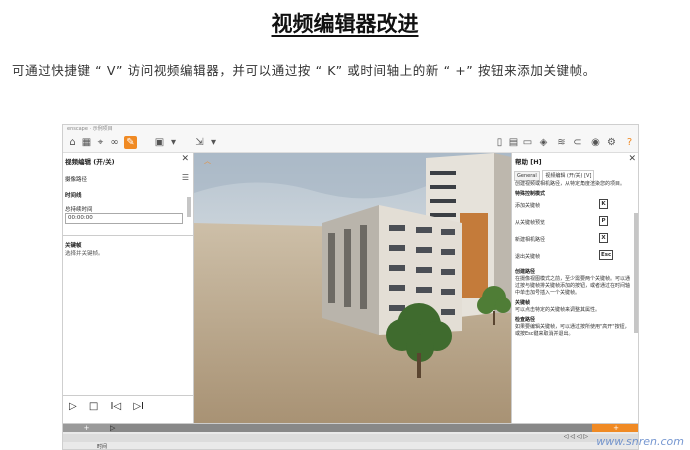 This screenshot has width=690, height=450. What do you see at coordinates (207, 161) in the screenshot?
I see `collapse-icon: ︿` at bounding box center [207, 161].